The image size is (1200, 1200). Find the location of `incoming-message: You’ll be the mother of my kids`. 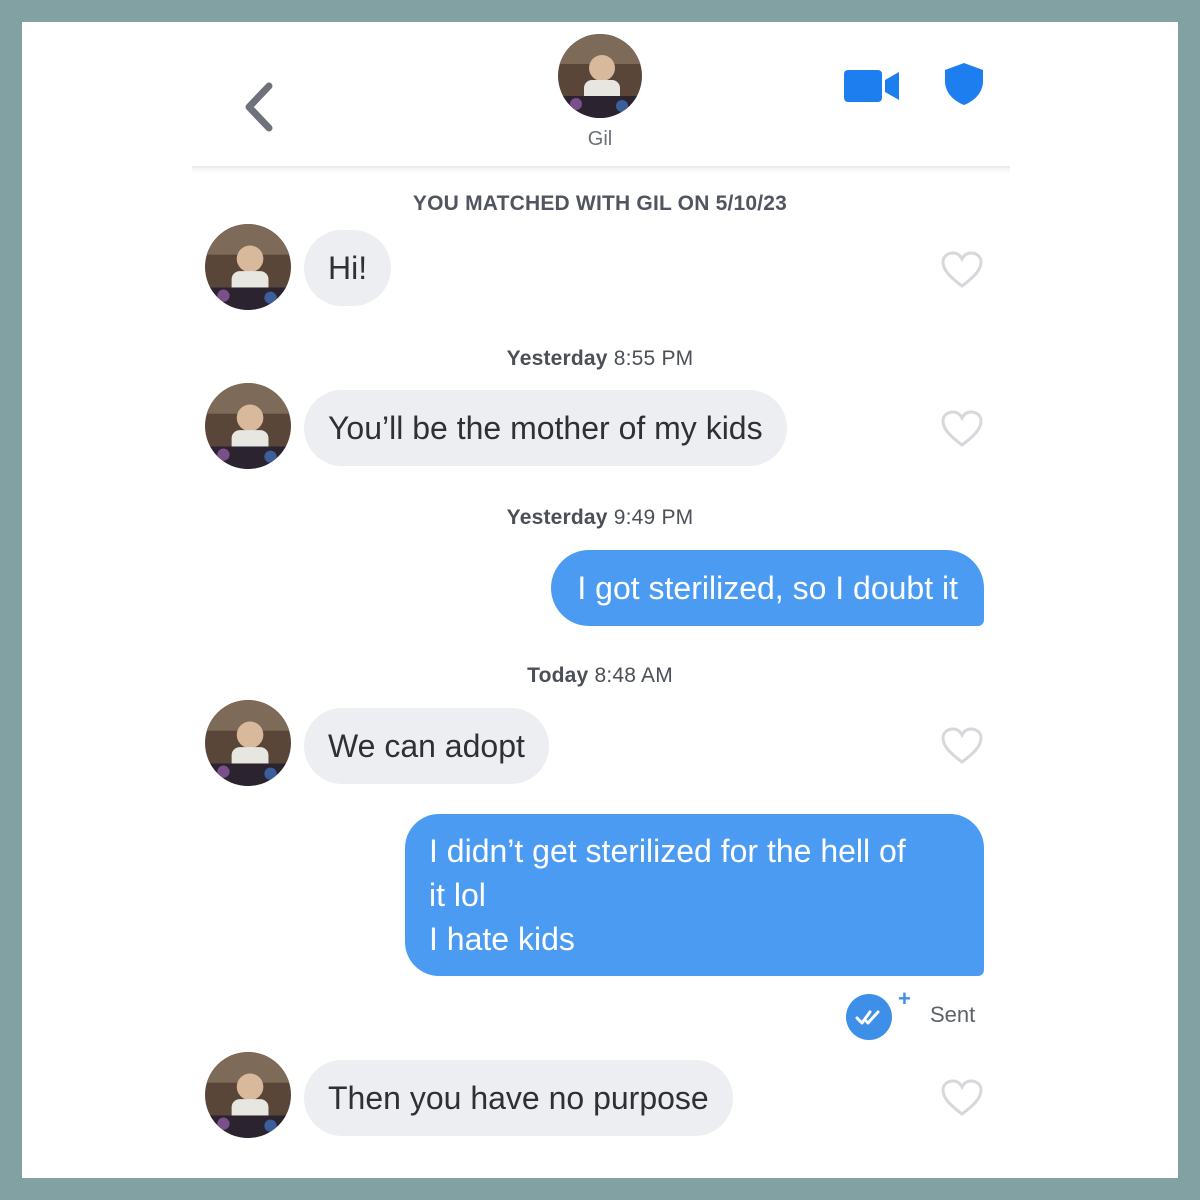

incoming-message: You’ll be the mother of my kids is located at coordinates (545, 428).